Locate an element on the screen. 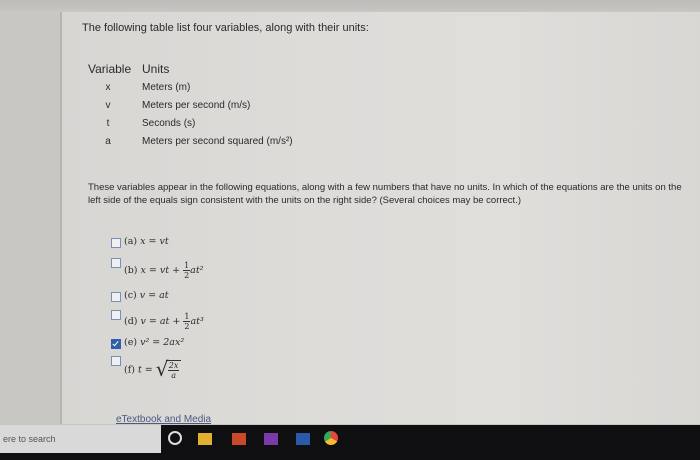 The width and height of the screenshot is (700, 460). windows-taskbar: ere to search is located at coordinates (350, 442).